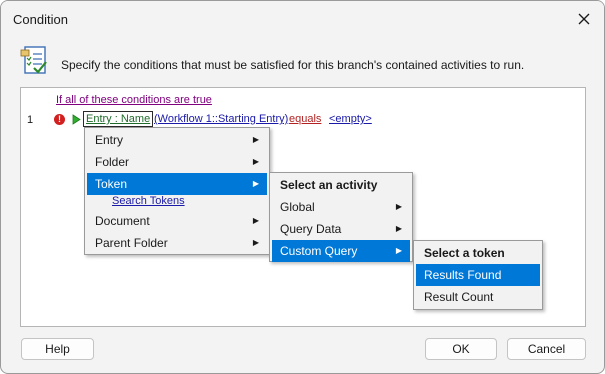 The width and height of the screenshot is (605, 374). What do you see at coordinates (177, 162) in the screenshot?
I see `menu-item-folder: Folder ▶` at bounding box center [177, 162].